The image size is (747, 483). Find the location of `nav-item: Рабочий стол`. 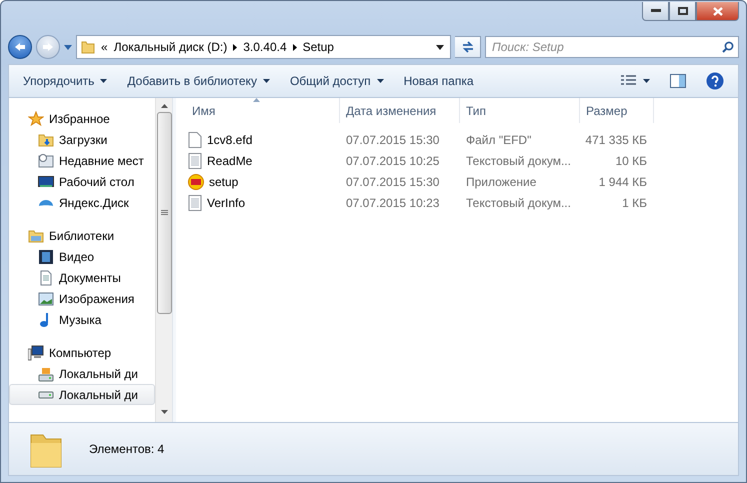

nav-item: Рабочий стол is located at coordinates (82, 181).